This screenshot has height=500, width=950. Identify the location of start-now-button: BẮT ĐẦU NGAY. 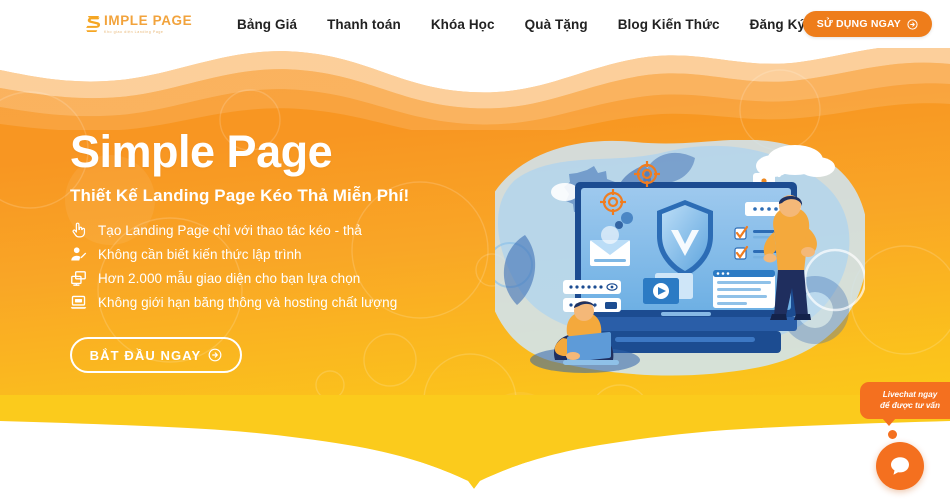
(156, 355).